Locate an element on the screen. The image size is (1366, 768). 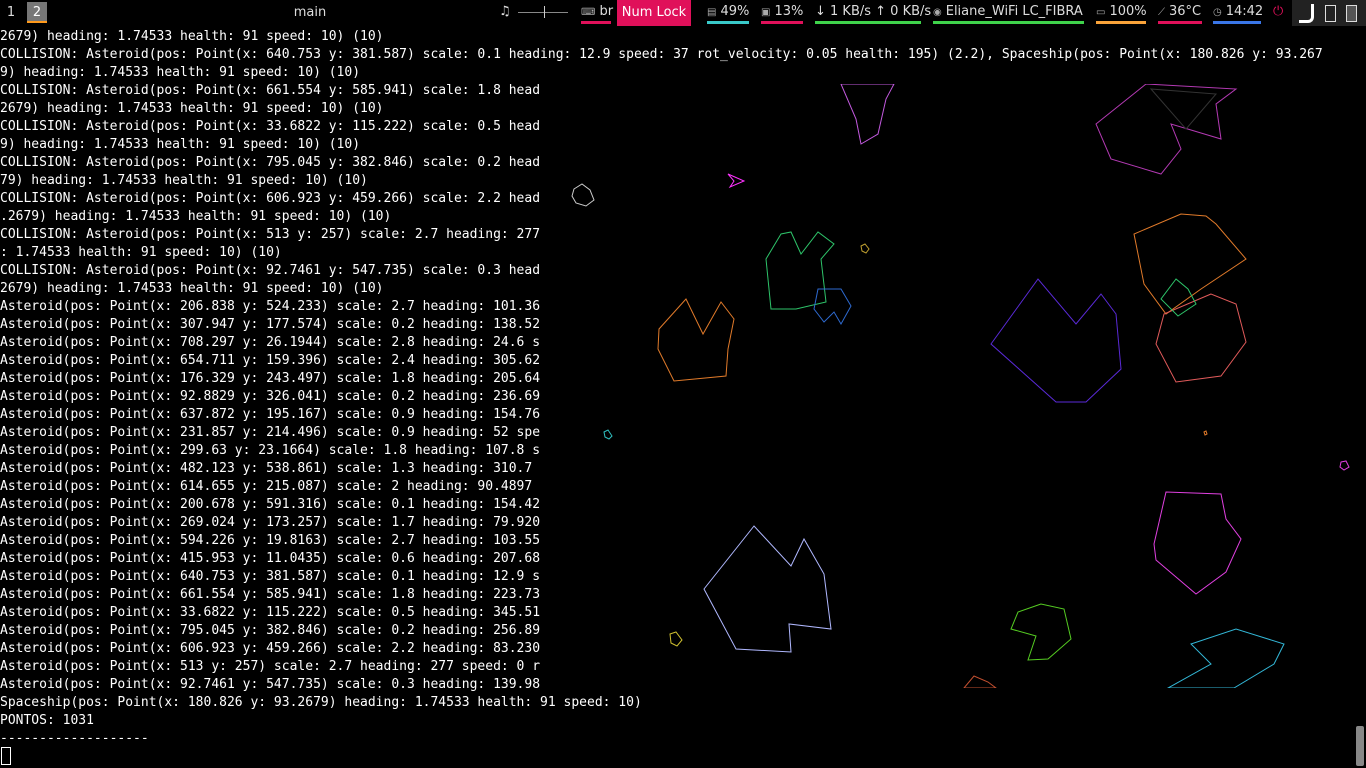
system-tray is located at coordinates (1329, 13).